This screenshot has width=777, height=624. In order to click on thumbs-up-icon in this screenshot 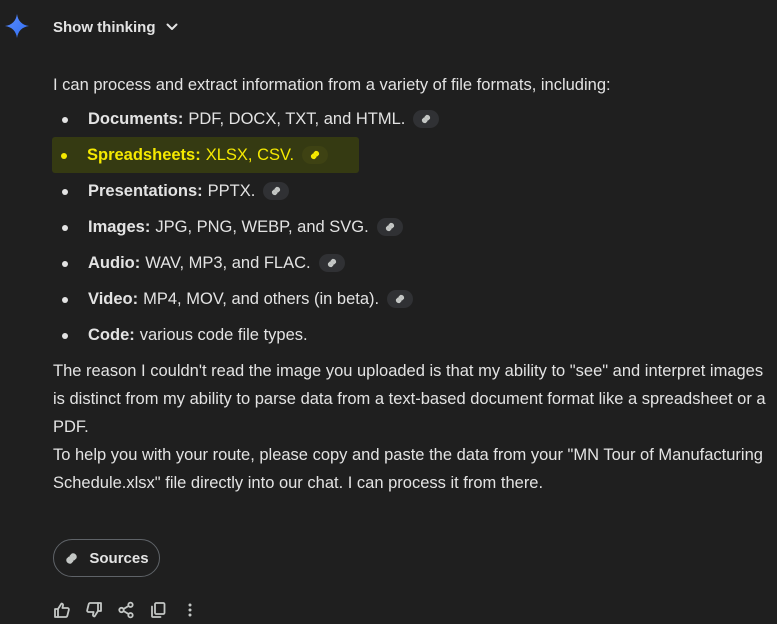, I will do `click(62, 610)`.